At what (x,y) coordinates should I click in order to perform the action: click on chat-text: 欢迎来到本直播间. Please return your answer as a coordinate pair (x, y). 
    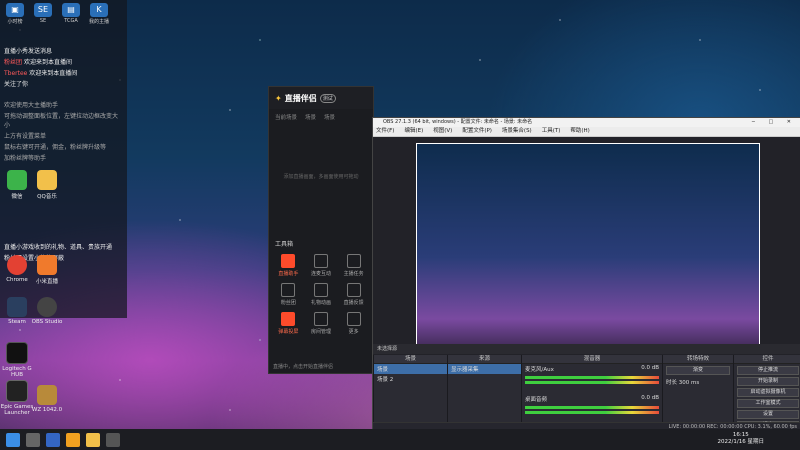
    Looking at the image, I should click on (53, 73).